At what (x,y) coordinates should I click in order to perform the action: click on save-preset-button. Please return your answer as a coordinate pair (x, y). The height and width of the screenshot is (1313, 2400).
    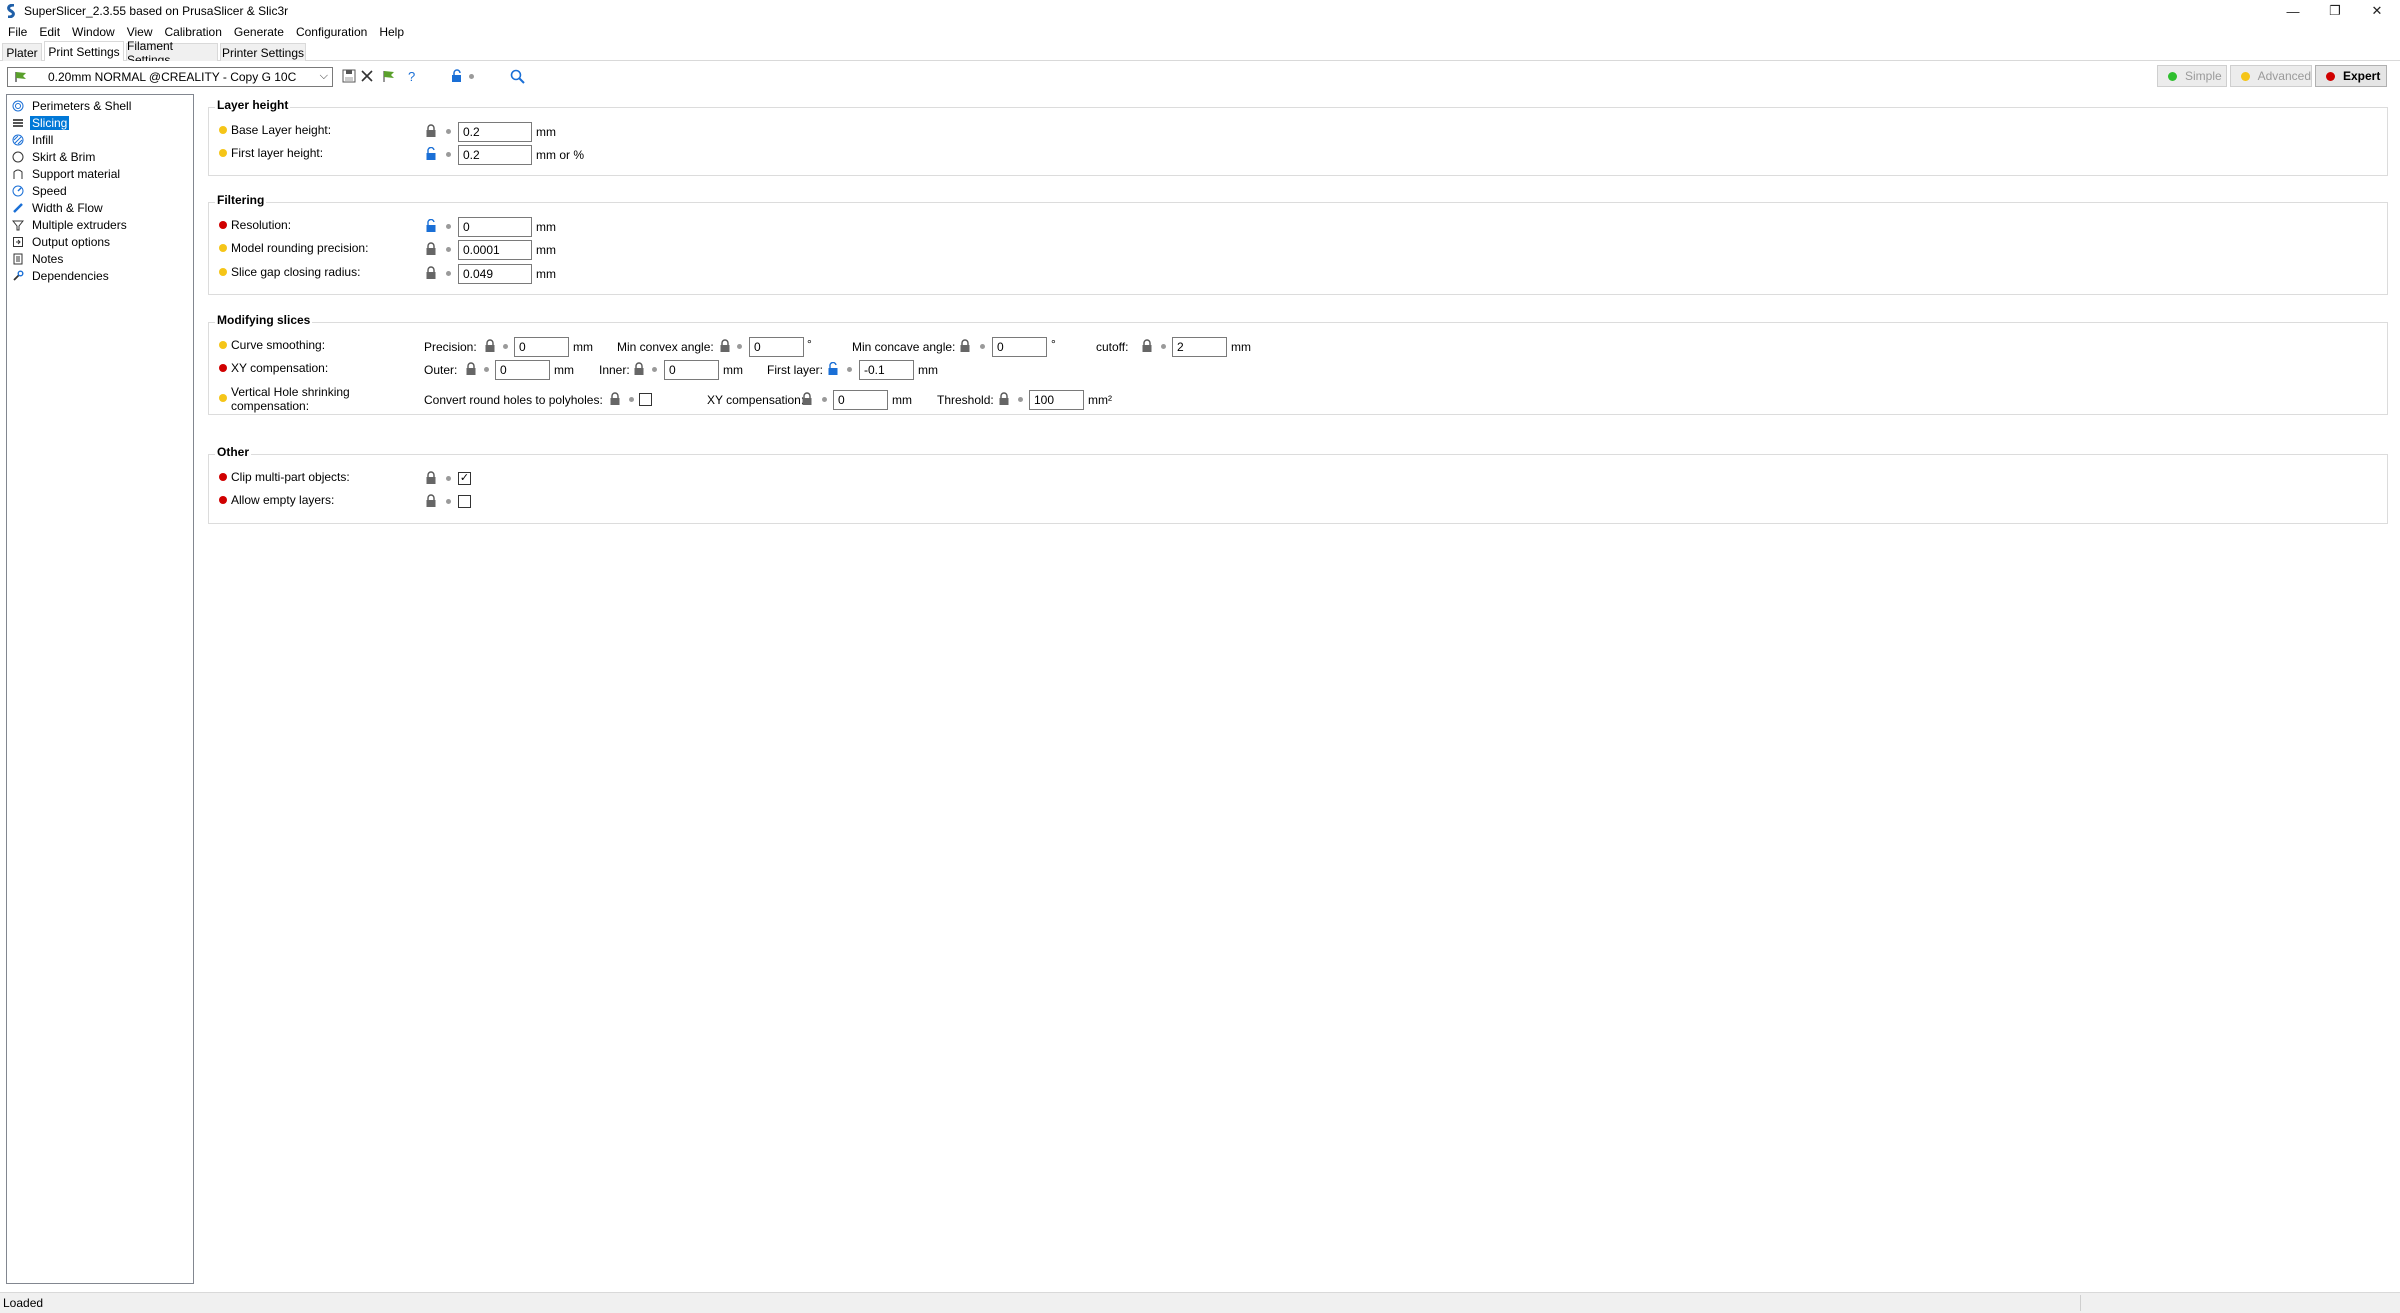
    Looking at the image, I should click on (349, 76).